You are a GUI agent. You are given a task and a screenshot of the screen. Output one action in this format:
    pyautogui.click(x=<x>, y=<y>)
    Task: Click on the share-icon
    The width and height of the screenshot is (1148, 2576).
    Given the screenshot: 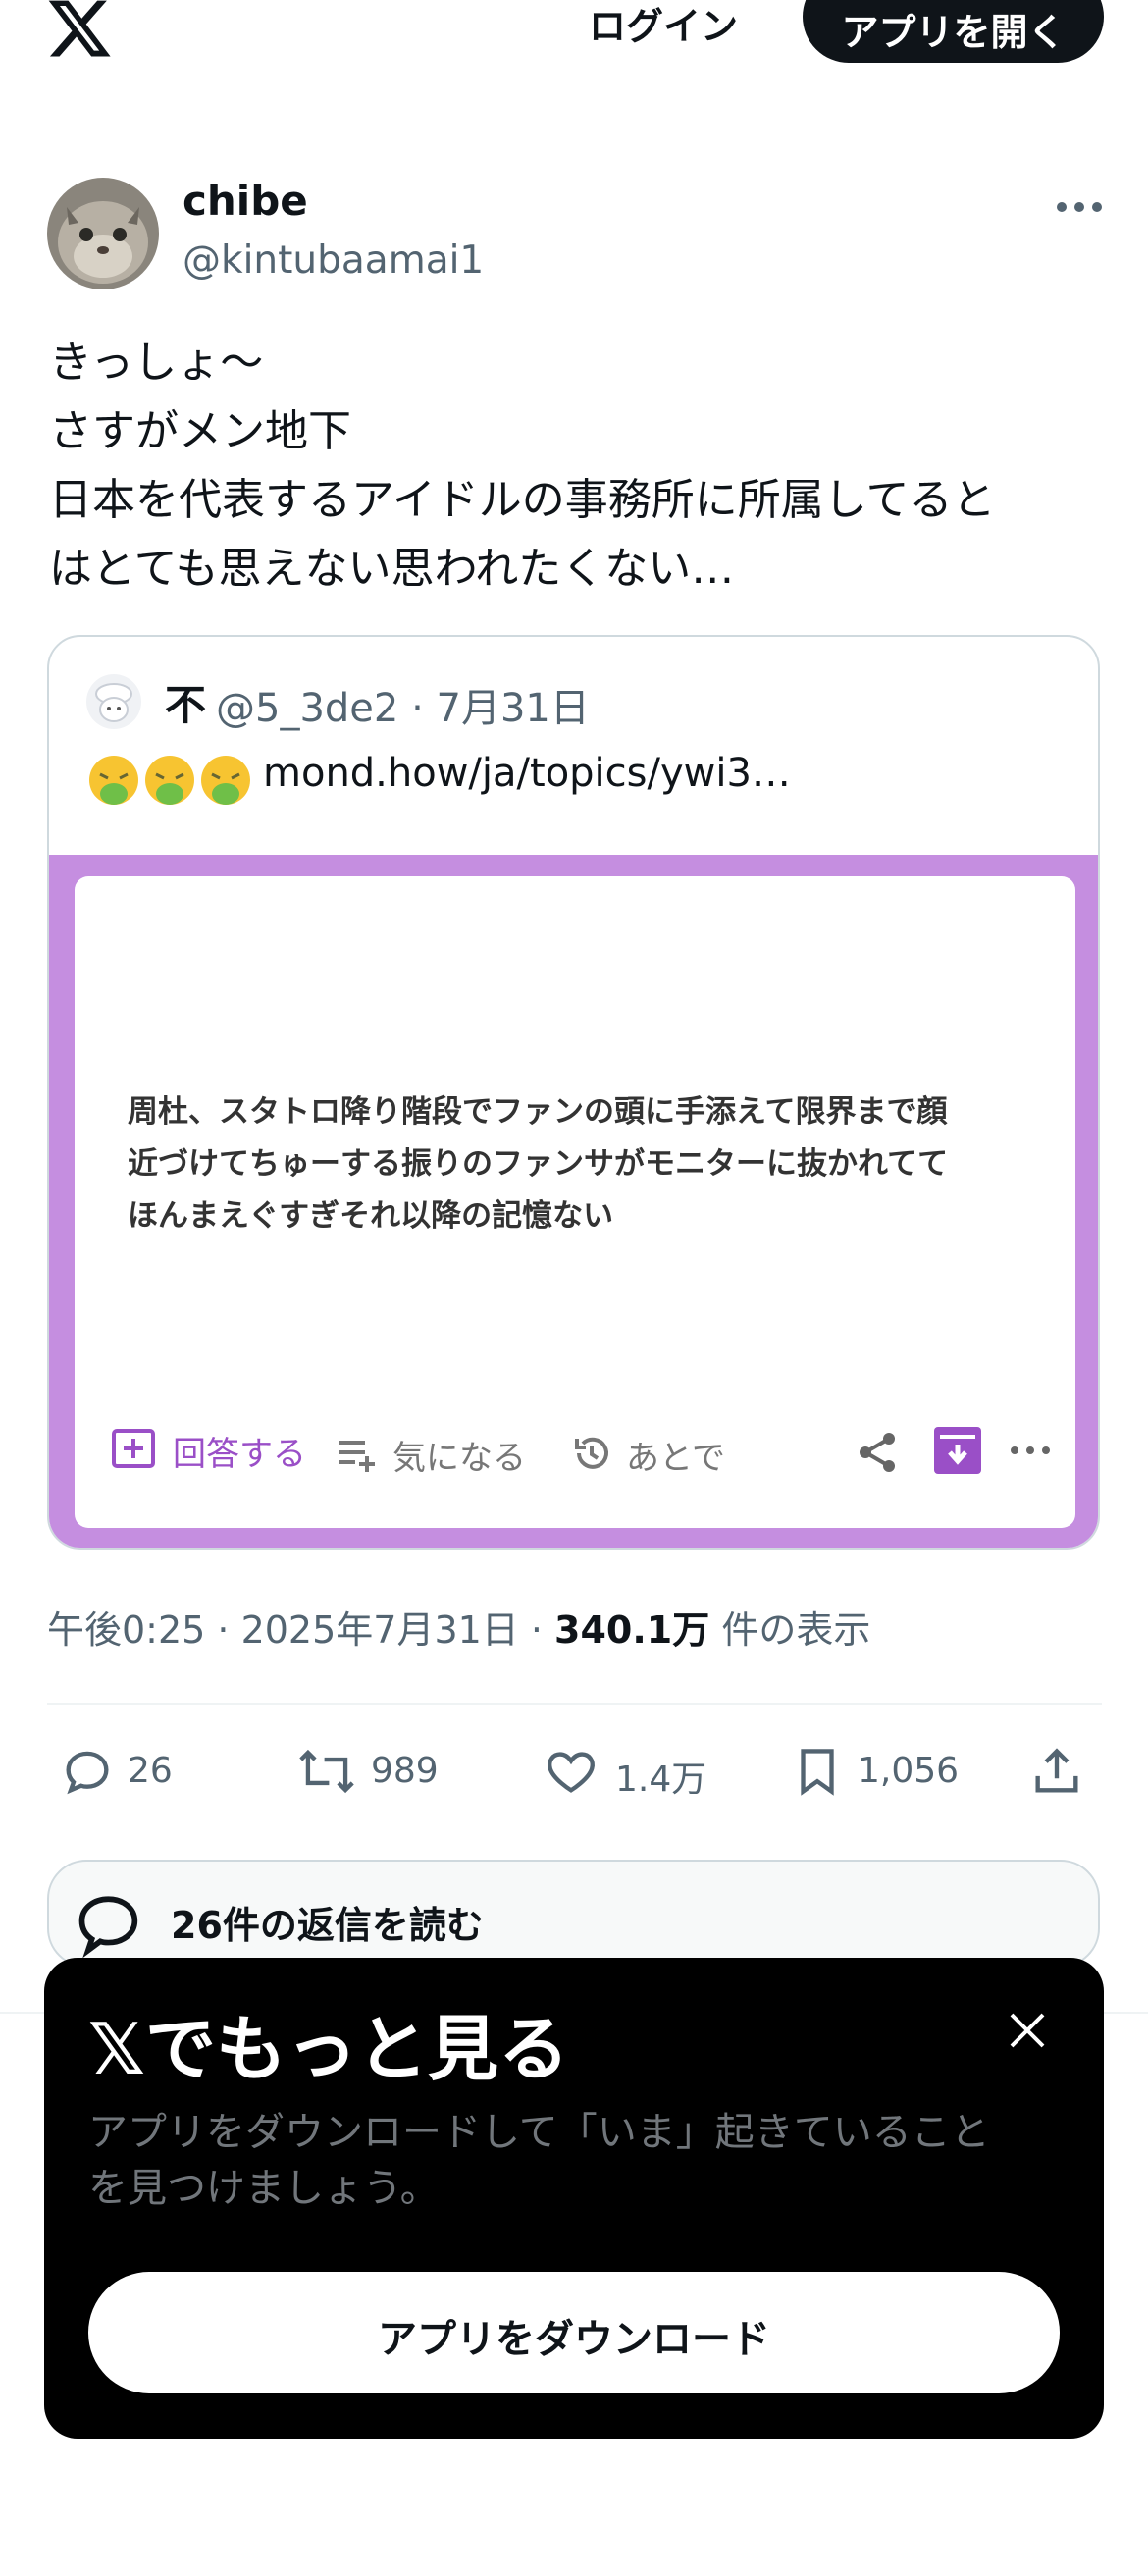 What is the action you would take?
    pyautogui.click(x=877, y=1452)
    